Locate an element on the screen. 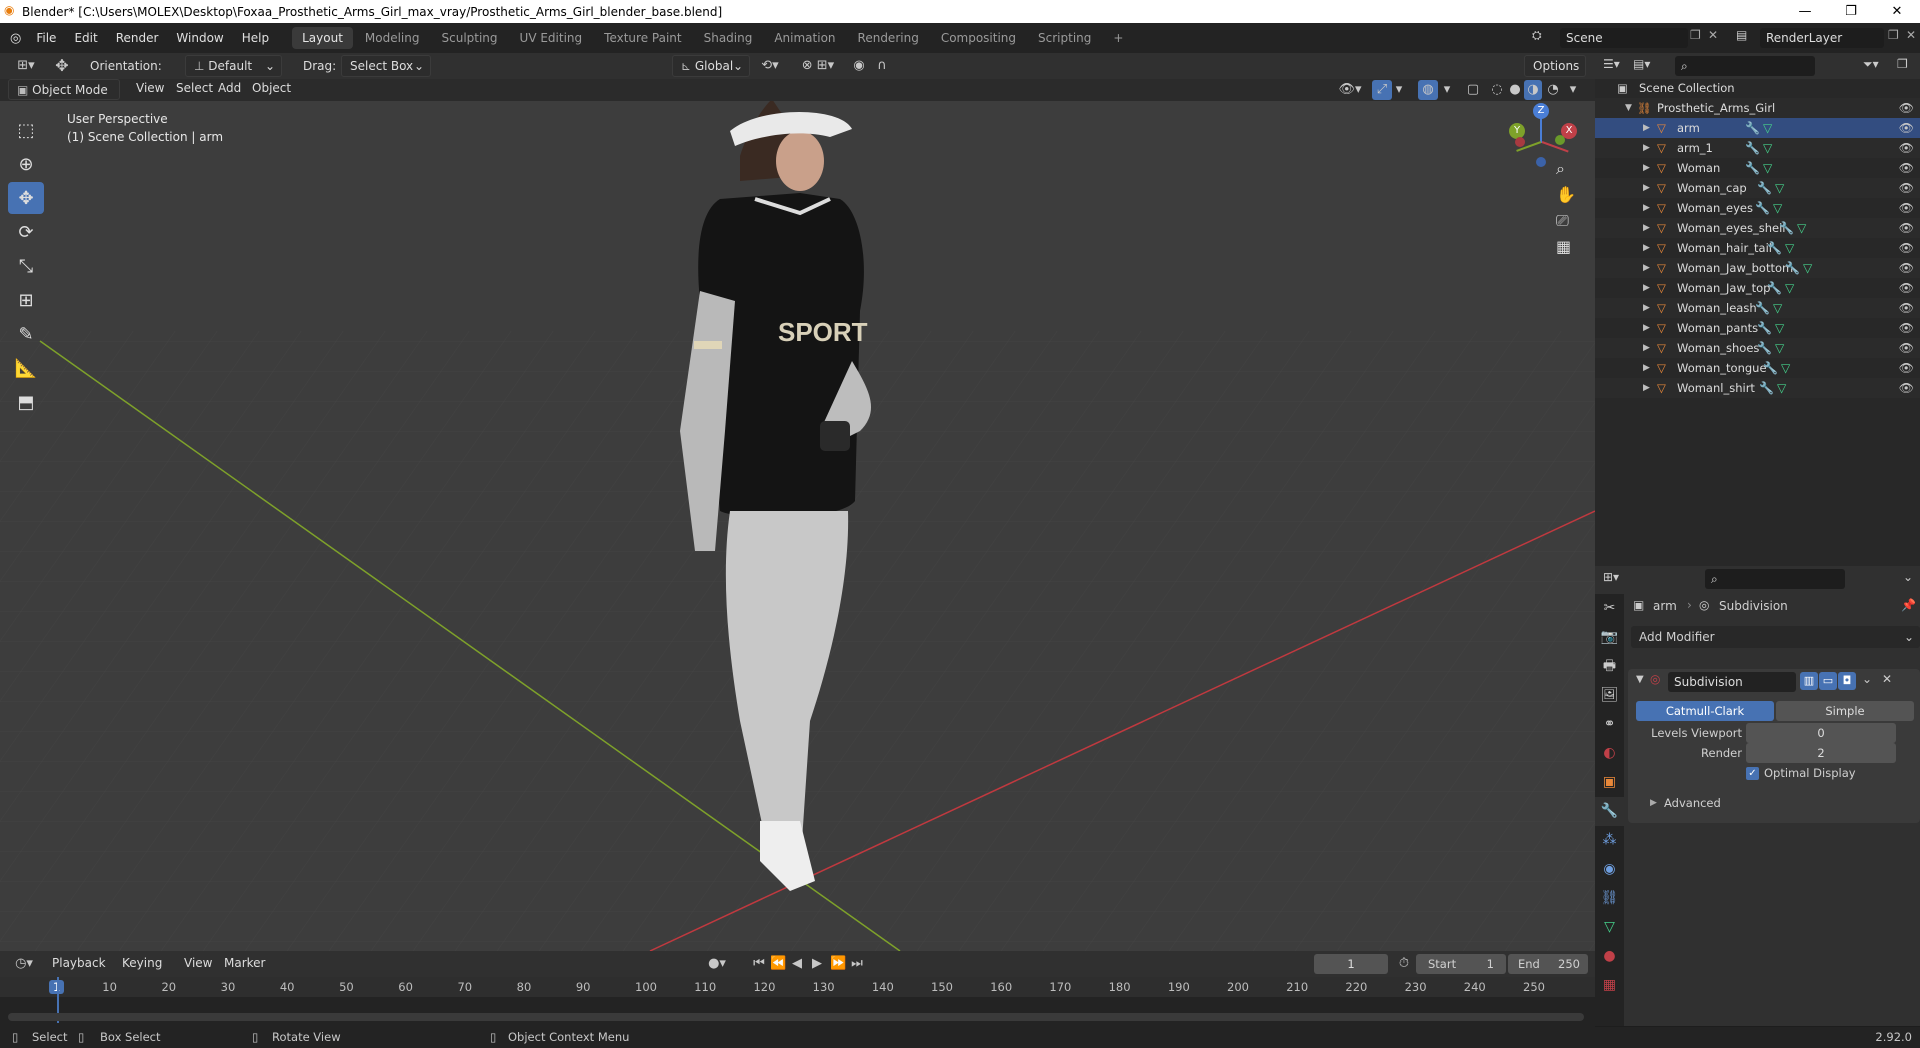  timeline-menu-playback: Playback is located at coordinates (79, 963).